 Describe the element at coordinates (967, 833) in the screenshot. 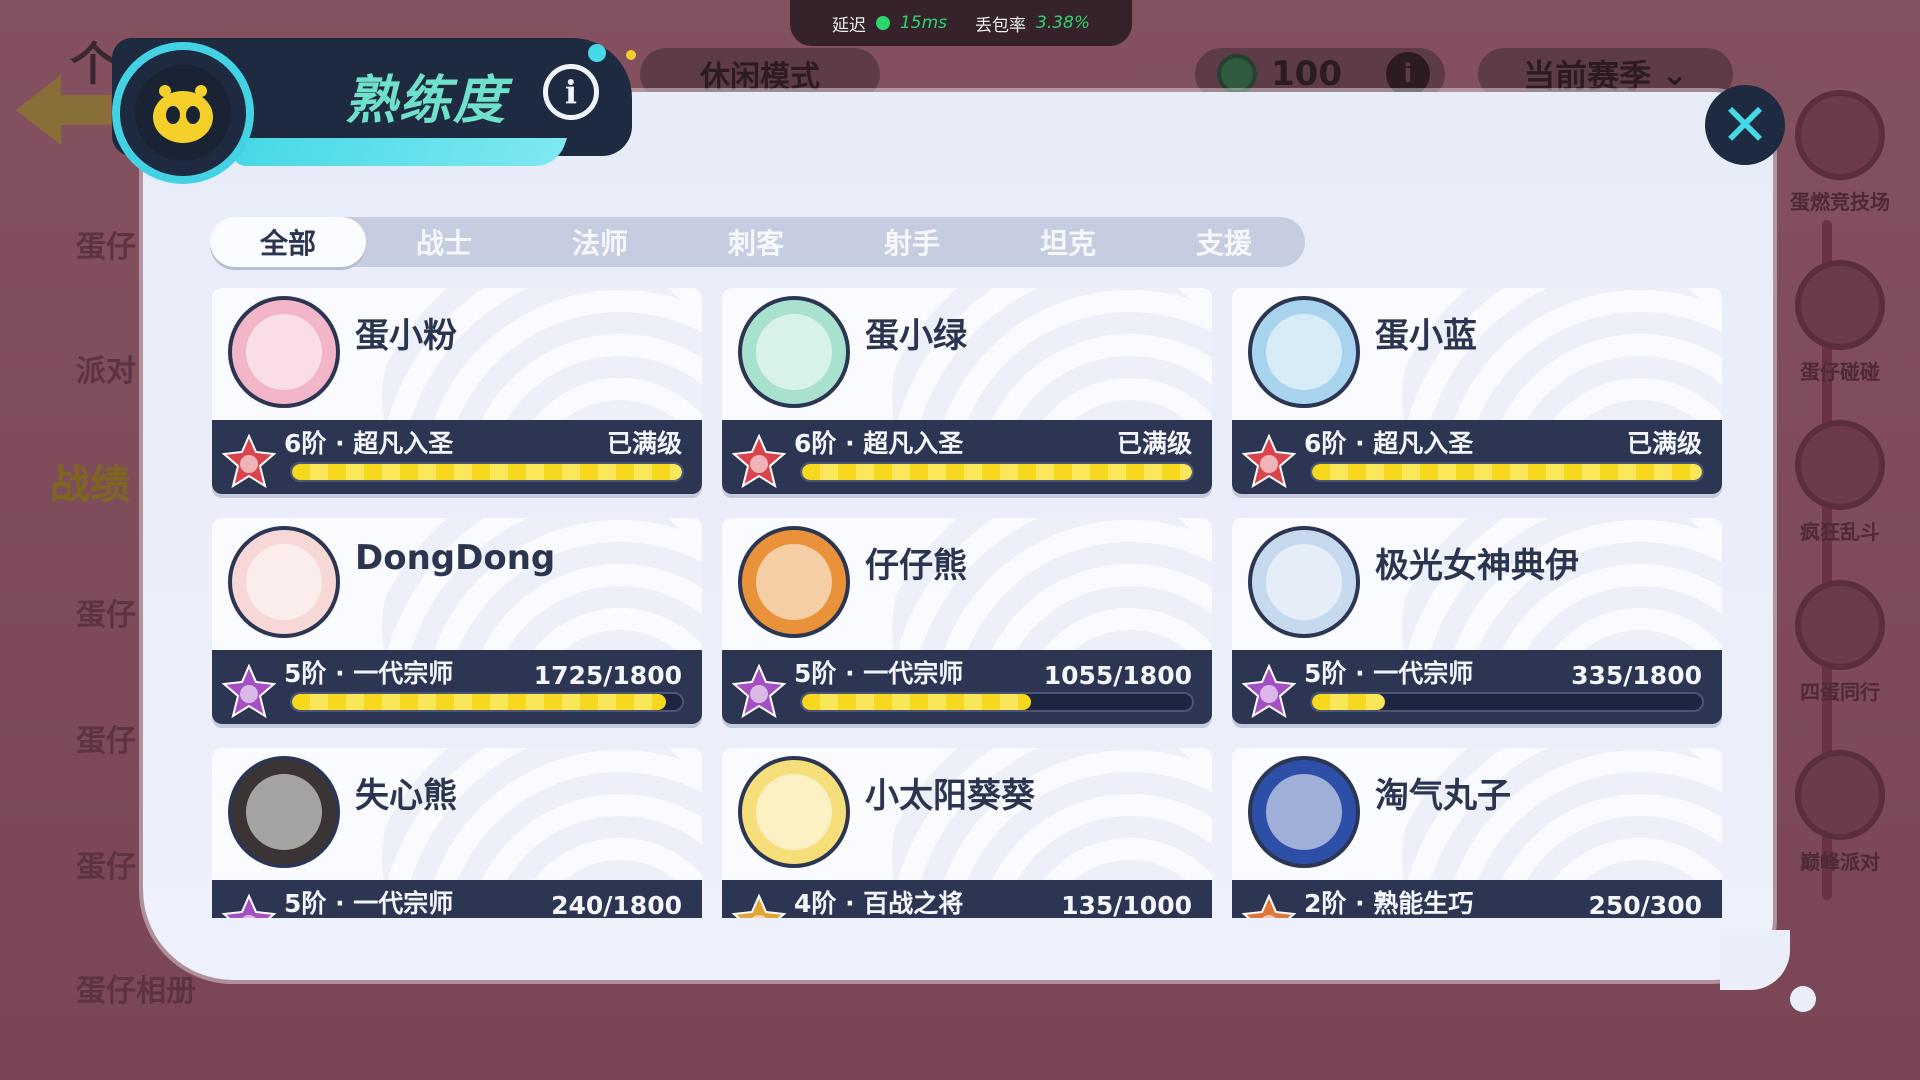

I see `hero-card: 小太阳葵葵 4阶 · 百战之将 135/1000` at that location.